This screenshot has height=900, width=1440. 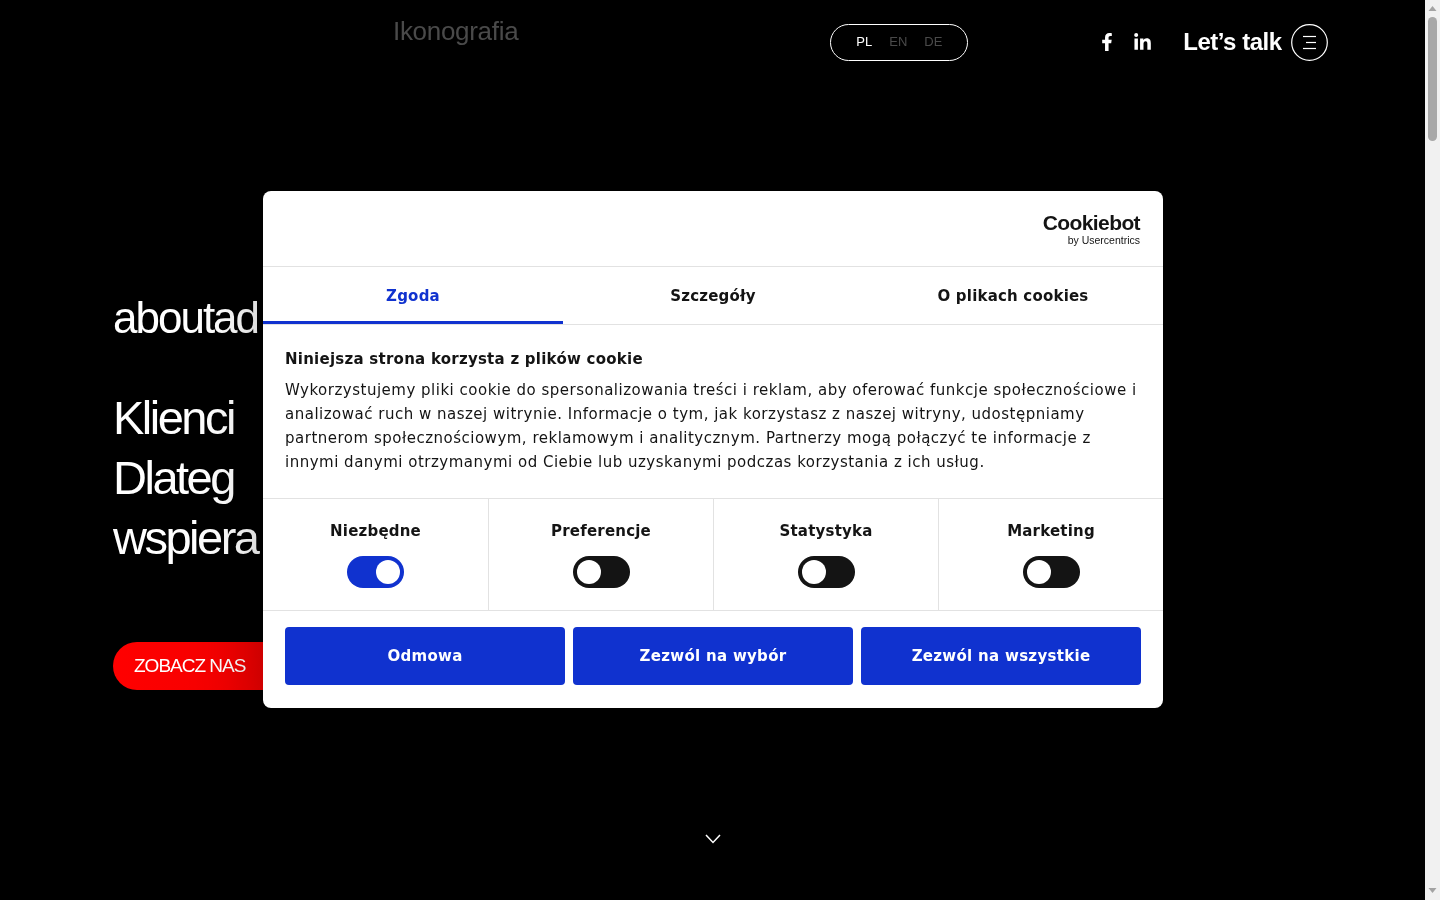 What do you see at coordinates (1091, 223) in the screenshot?
I see `brand-name: Cookiebot` at bounding box center [1091, 223].